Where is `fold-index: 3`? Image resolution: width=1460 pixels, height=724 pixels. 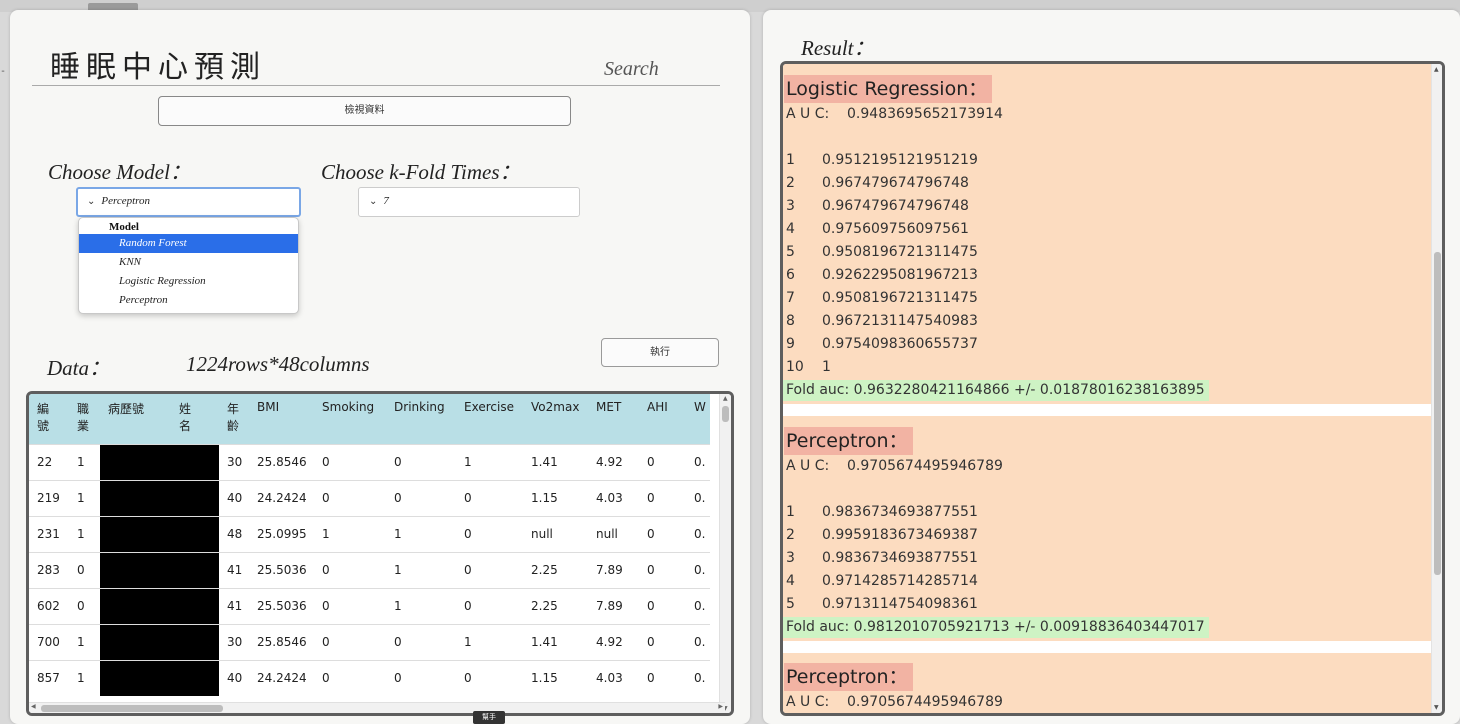
fold-index: 3 is located at coordinates (790, 206).